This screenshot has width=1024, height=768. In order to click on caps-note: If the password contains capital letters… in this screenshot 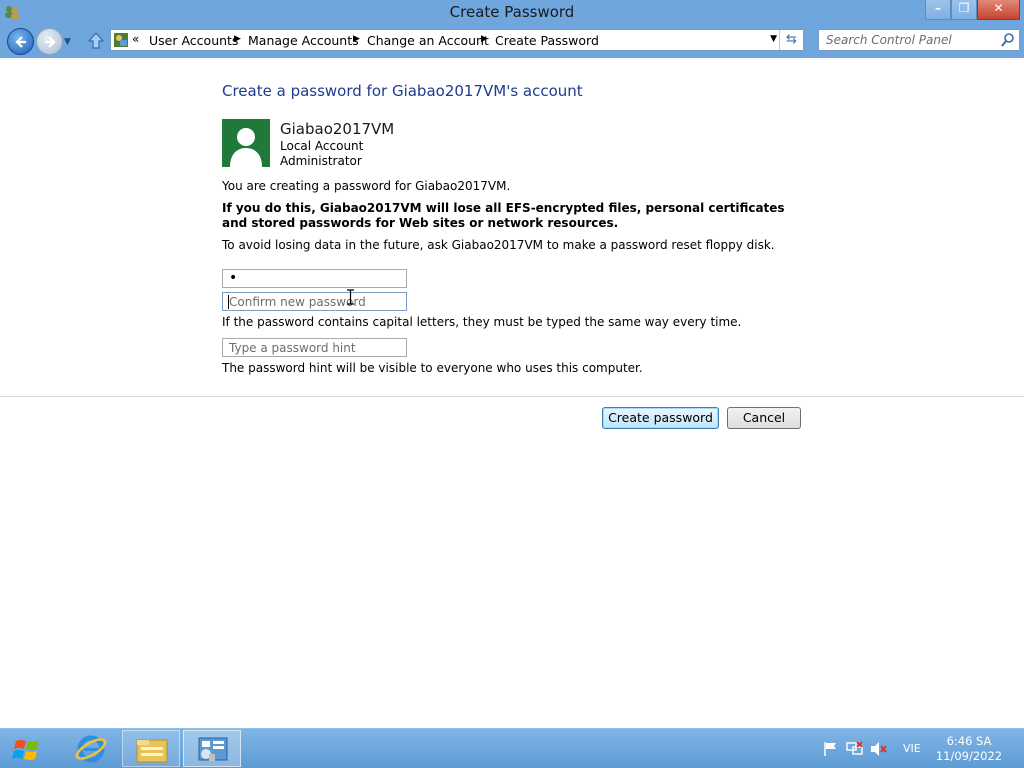, I will do `click(482, 322)`.